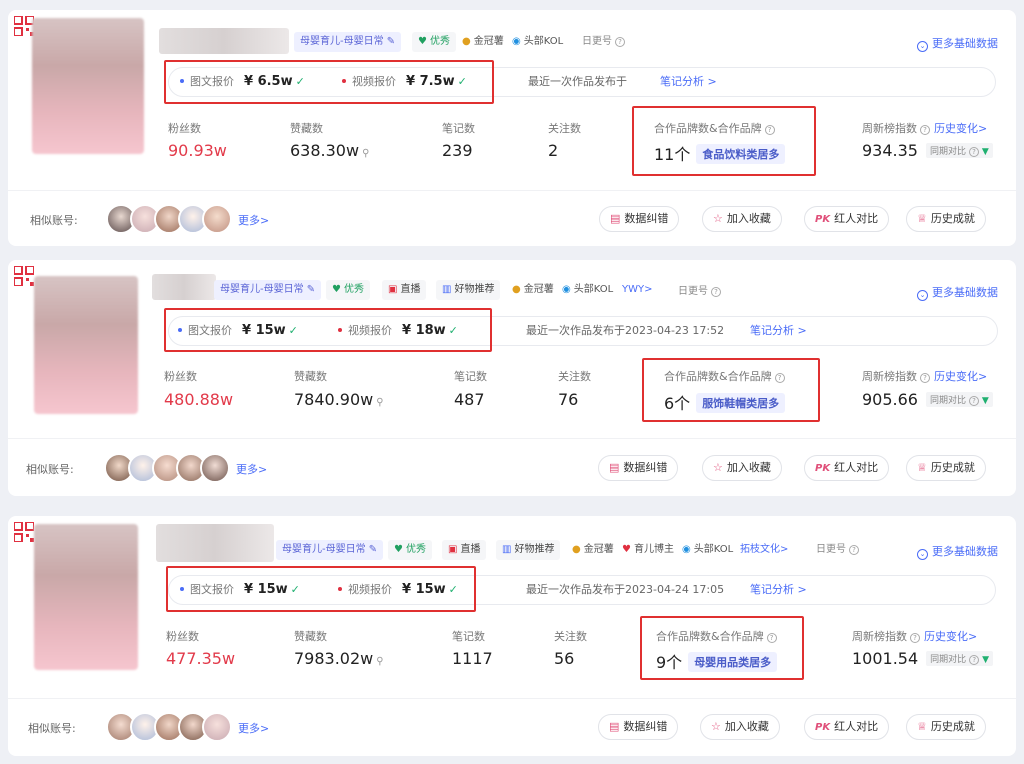  I want to click on last-publish-text: 最近一次作品发布于2023-04-24 17:05, so click(625, 589).